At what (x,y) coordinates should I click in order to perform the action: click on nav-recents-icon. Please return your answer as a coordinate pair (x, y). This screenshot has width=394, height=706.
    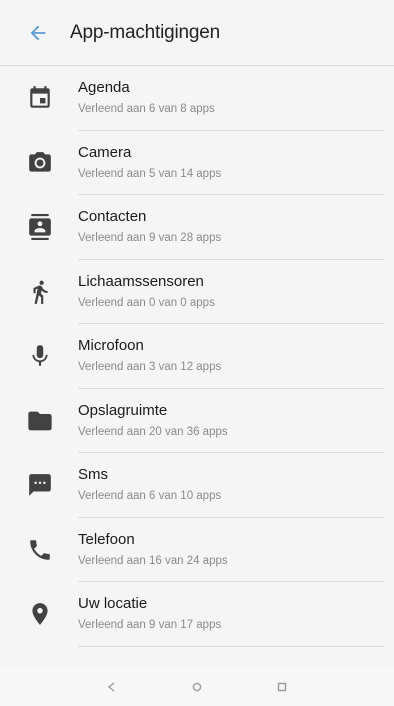
    Looking at the image, I should click on (281, 687).